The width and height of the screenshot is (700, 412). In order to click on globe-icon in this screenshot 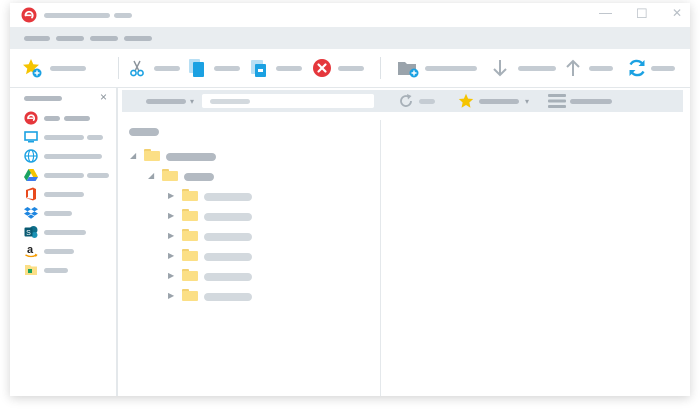, I will do `click(31, 156)`.